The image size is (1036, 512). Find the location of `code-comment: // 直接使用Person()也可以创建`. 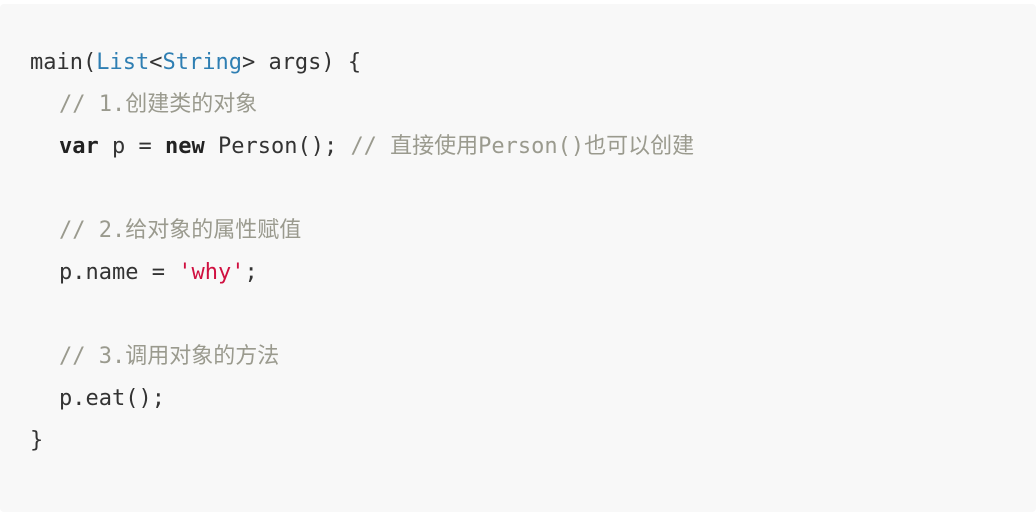

code-comment: // 直接使用Person()也可以创建 is located at coordinates (522, 146).